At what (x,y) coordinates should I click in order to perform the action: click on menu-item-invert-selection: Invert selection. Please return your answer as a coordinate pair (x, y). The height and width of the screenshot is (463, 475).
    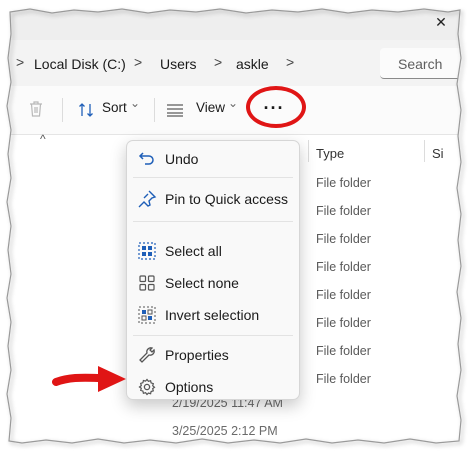
    Looking at the image, I should click on (213, 315).